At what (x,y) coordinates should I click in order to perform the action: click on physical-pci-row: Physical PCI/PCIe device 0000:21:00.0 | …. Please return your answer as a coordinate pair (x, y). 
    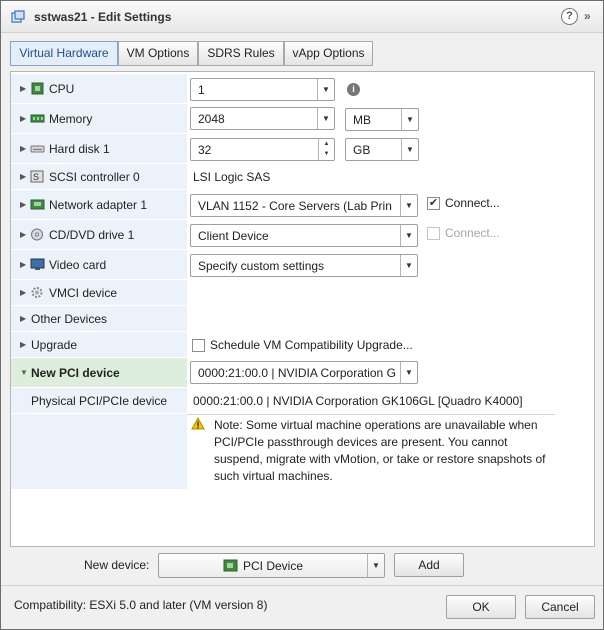
    Looking at the image, I should click on (302, 401).